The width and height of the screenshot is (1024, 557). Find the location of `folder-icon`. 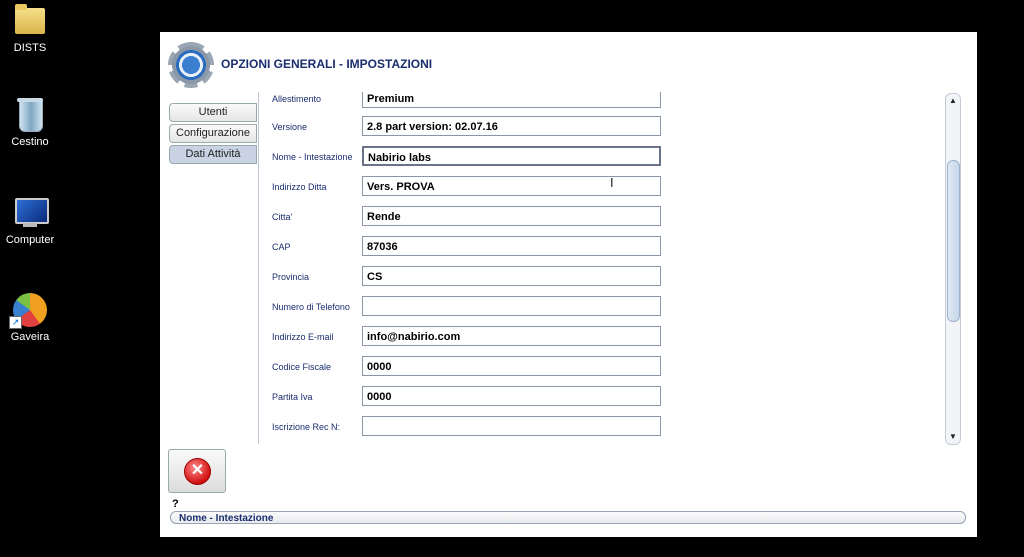

folder-icon is located at coordinates (30, 21).